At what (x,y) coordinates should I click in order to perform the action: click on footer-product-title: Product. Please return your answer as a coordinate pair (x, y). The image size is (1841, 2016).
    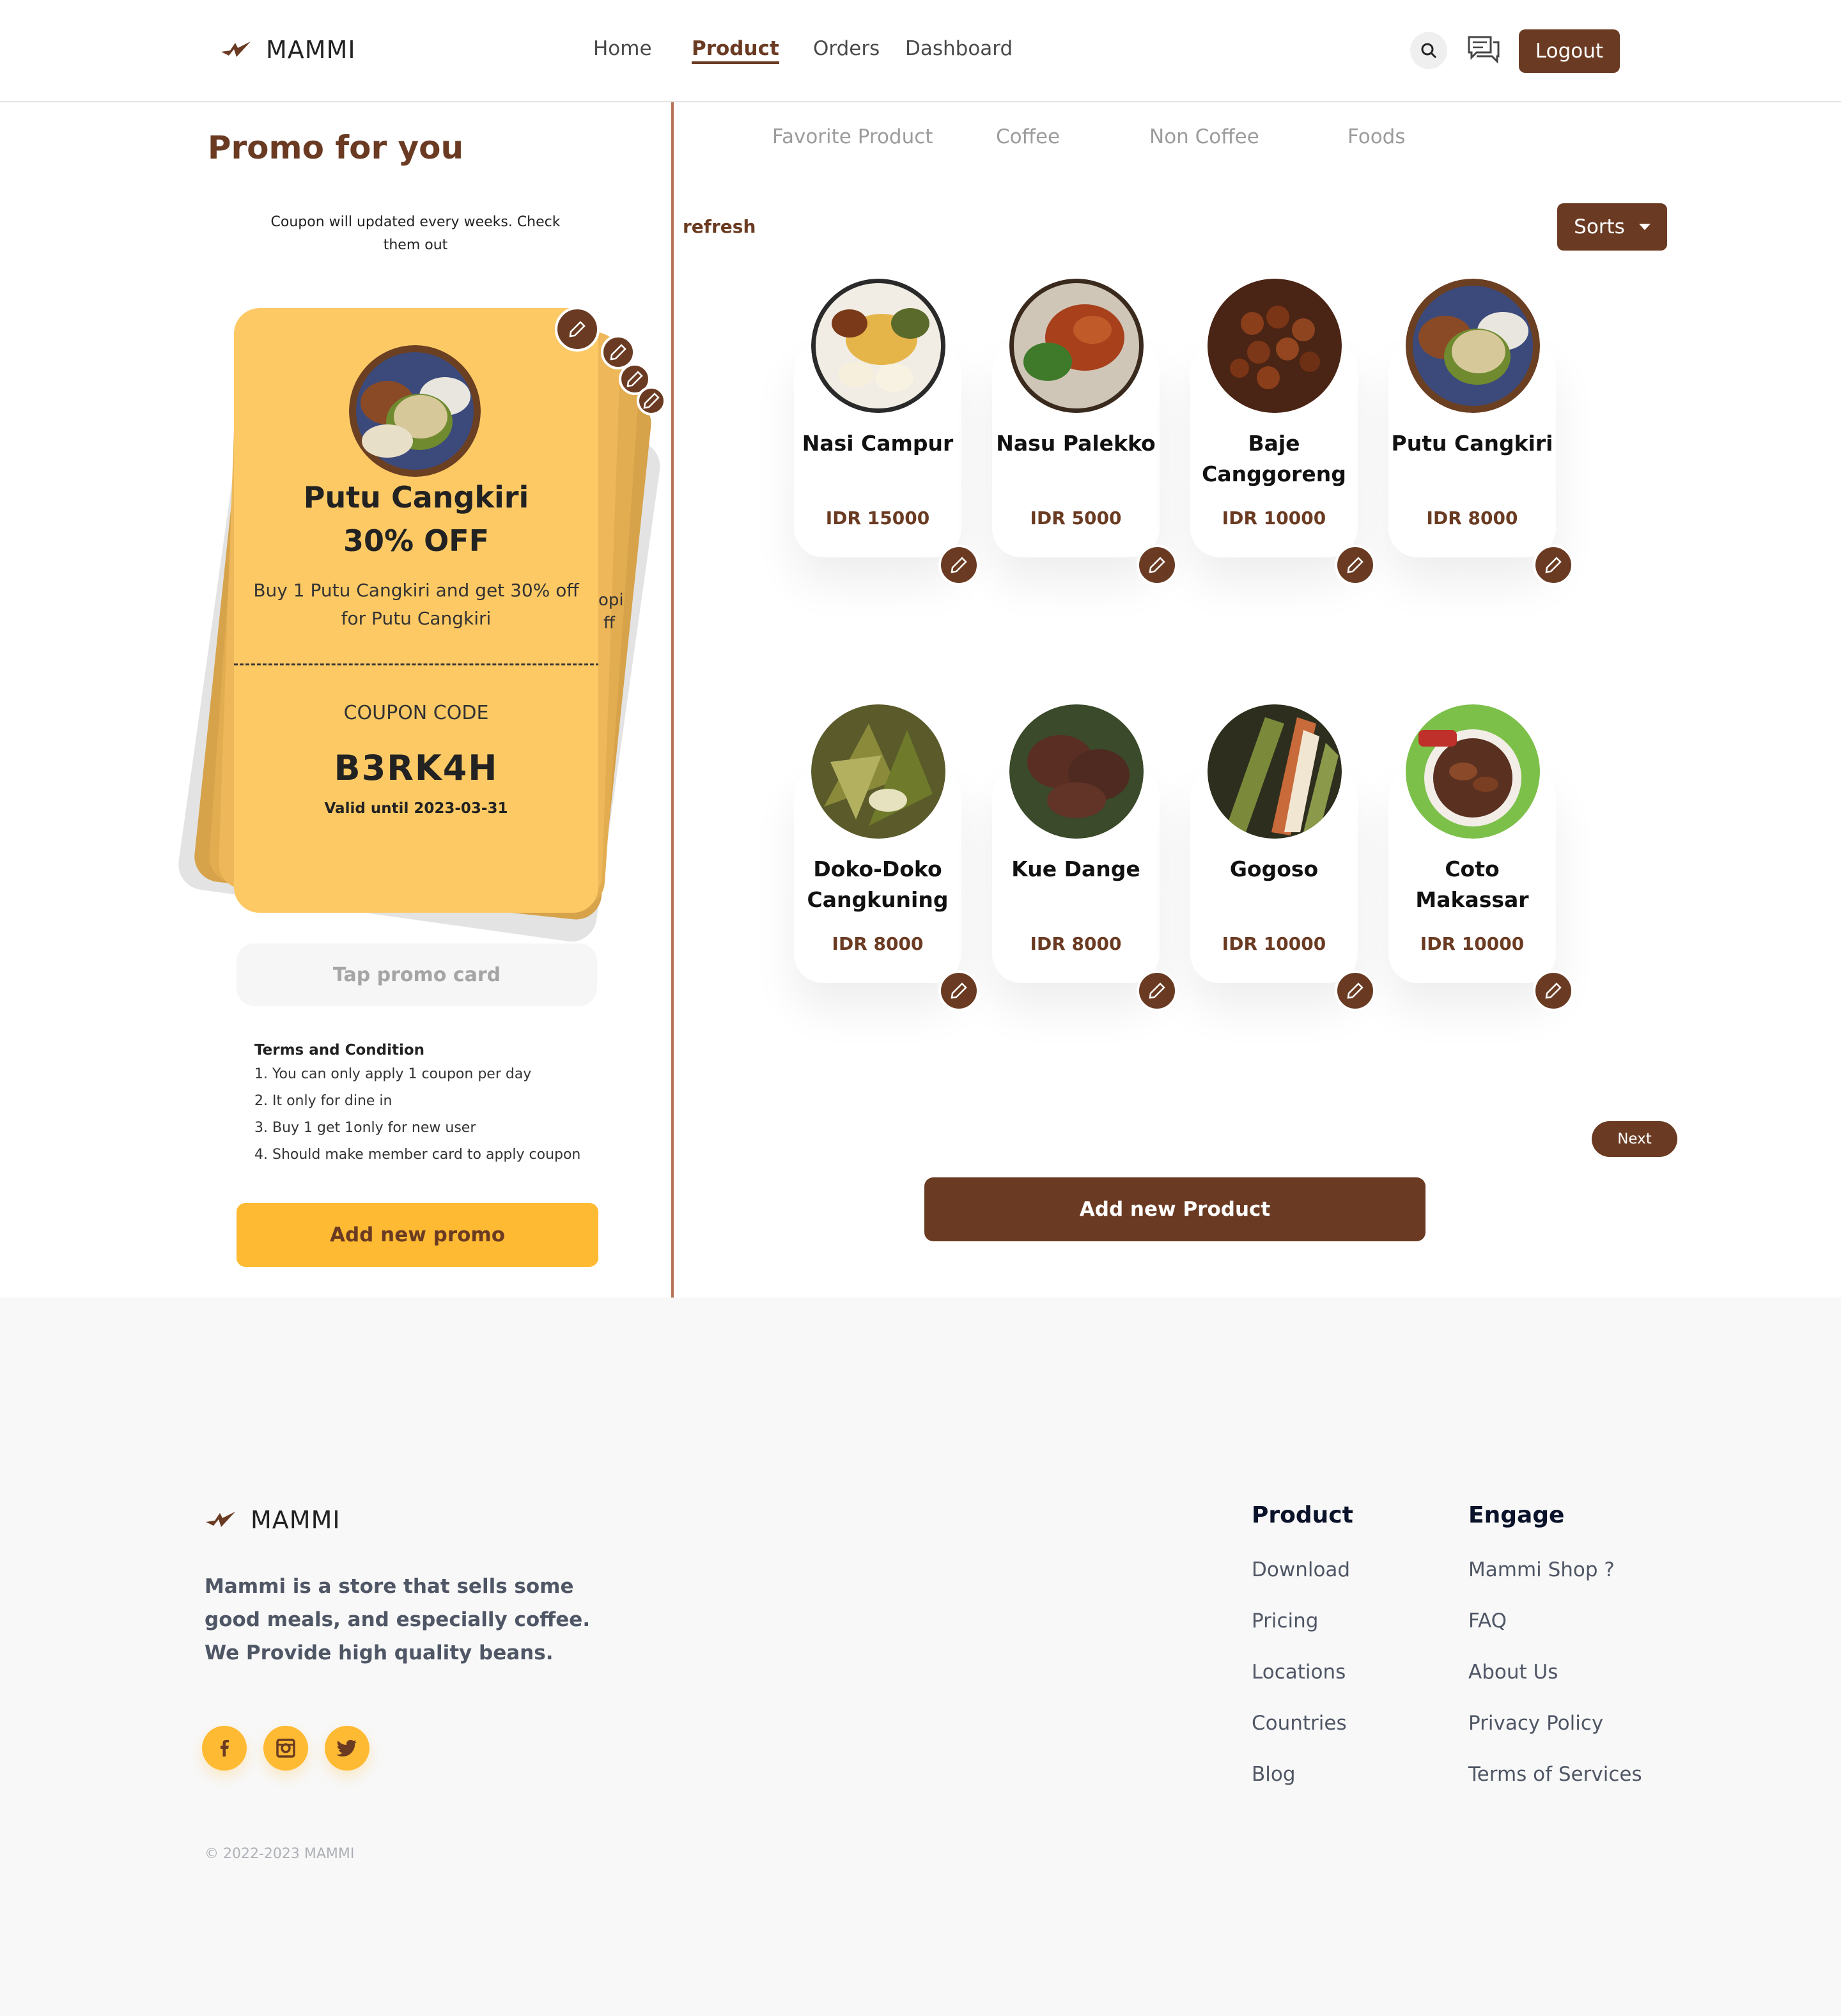
    Looking at the image, I should click on (1302, 1515).